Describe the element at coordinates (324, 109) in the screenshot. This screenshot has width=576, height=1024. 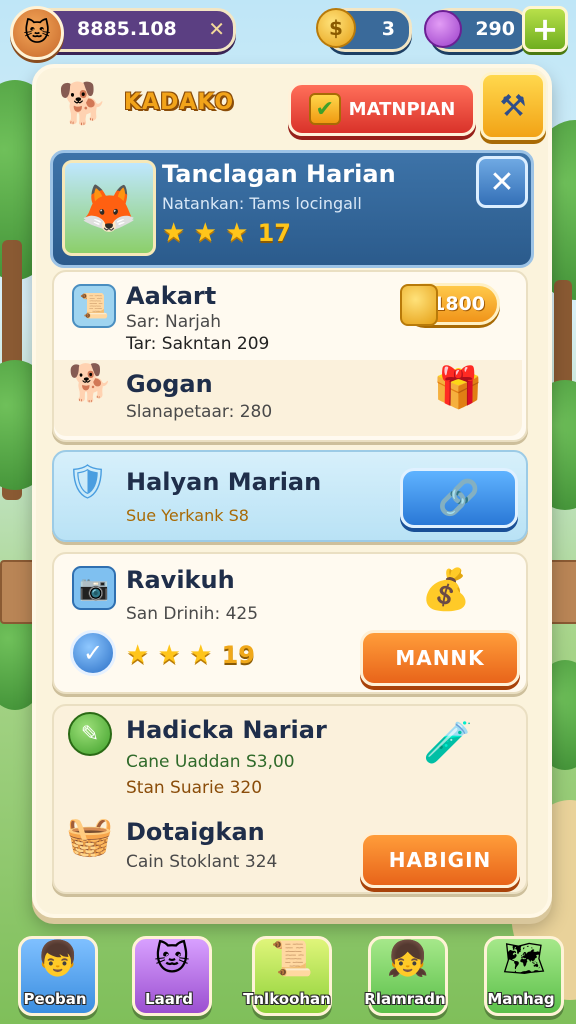
I see `checkmark-icon: ✔` at that location.